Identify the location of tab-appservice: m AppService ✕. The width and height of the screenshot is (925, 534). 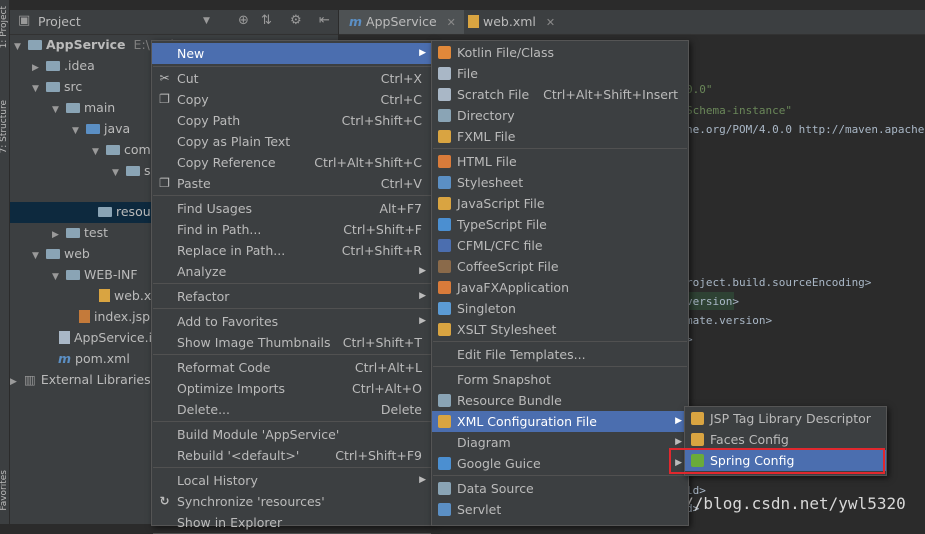
(401, 22).